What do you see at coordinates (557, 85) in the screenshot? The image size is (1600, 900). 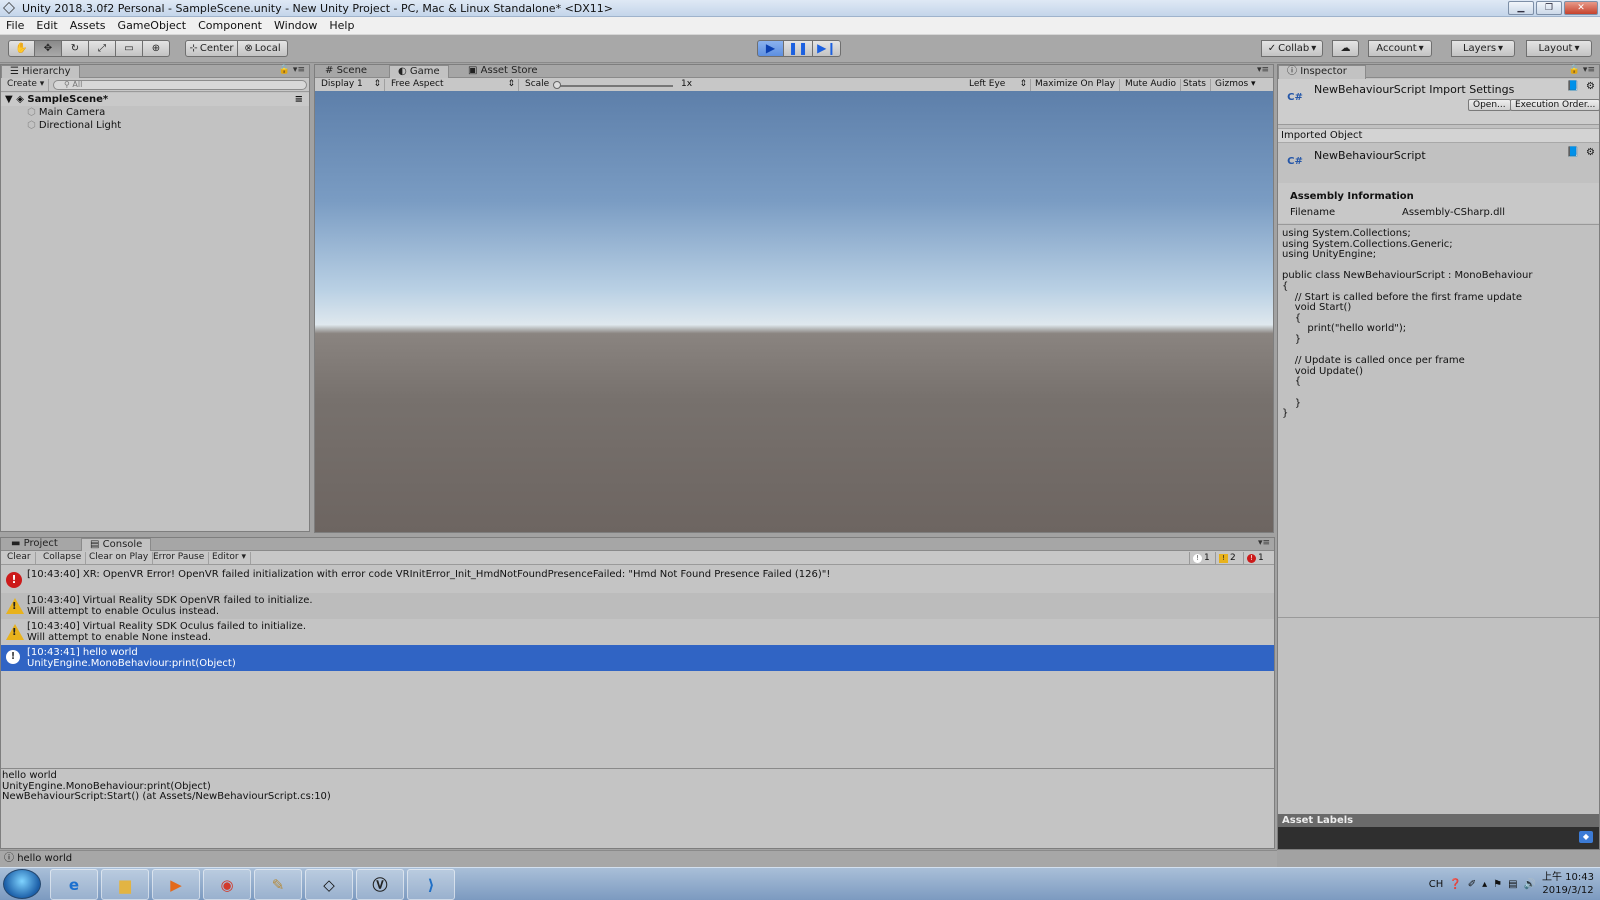 I see `scale-slider-handle` at bounding box center [557, 85].